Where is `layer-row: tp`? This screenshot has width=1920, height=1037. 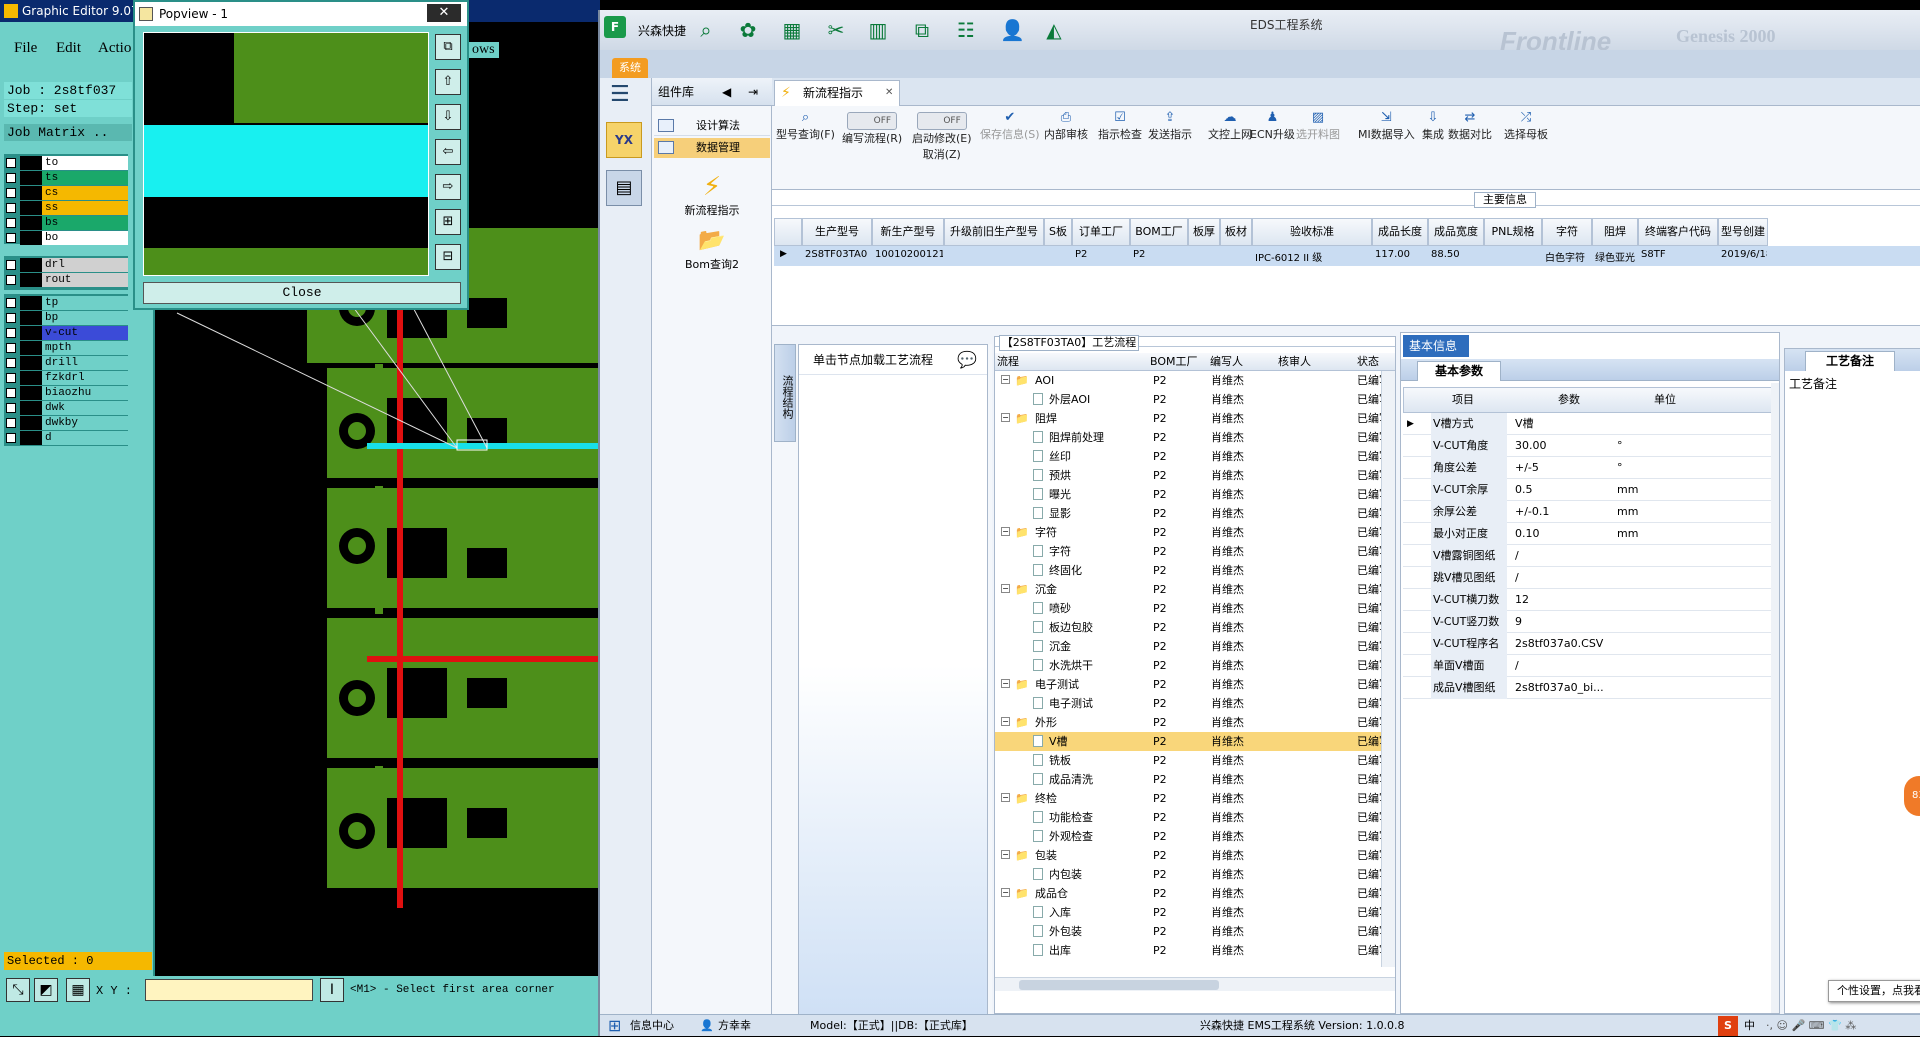
layer-row: tp is located at coordinates (67, 303).